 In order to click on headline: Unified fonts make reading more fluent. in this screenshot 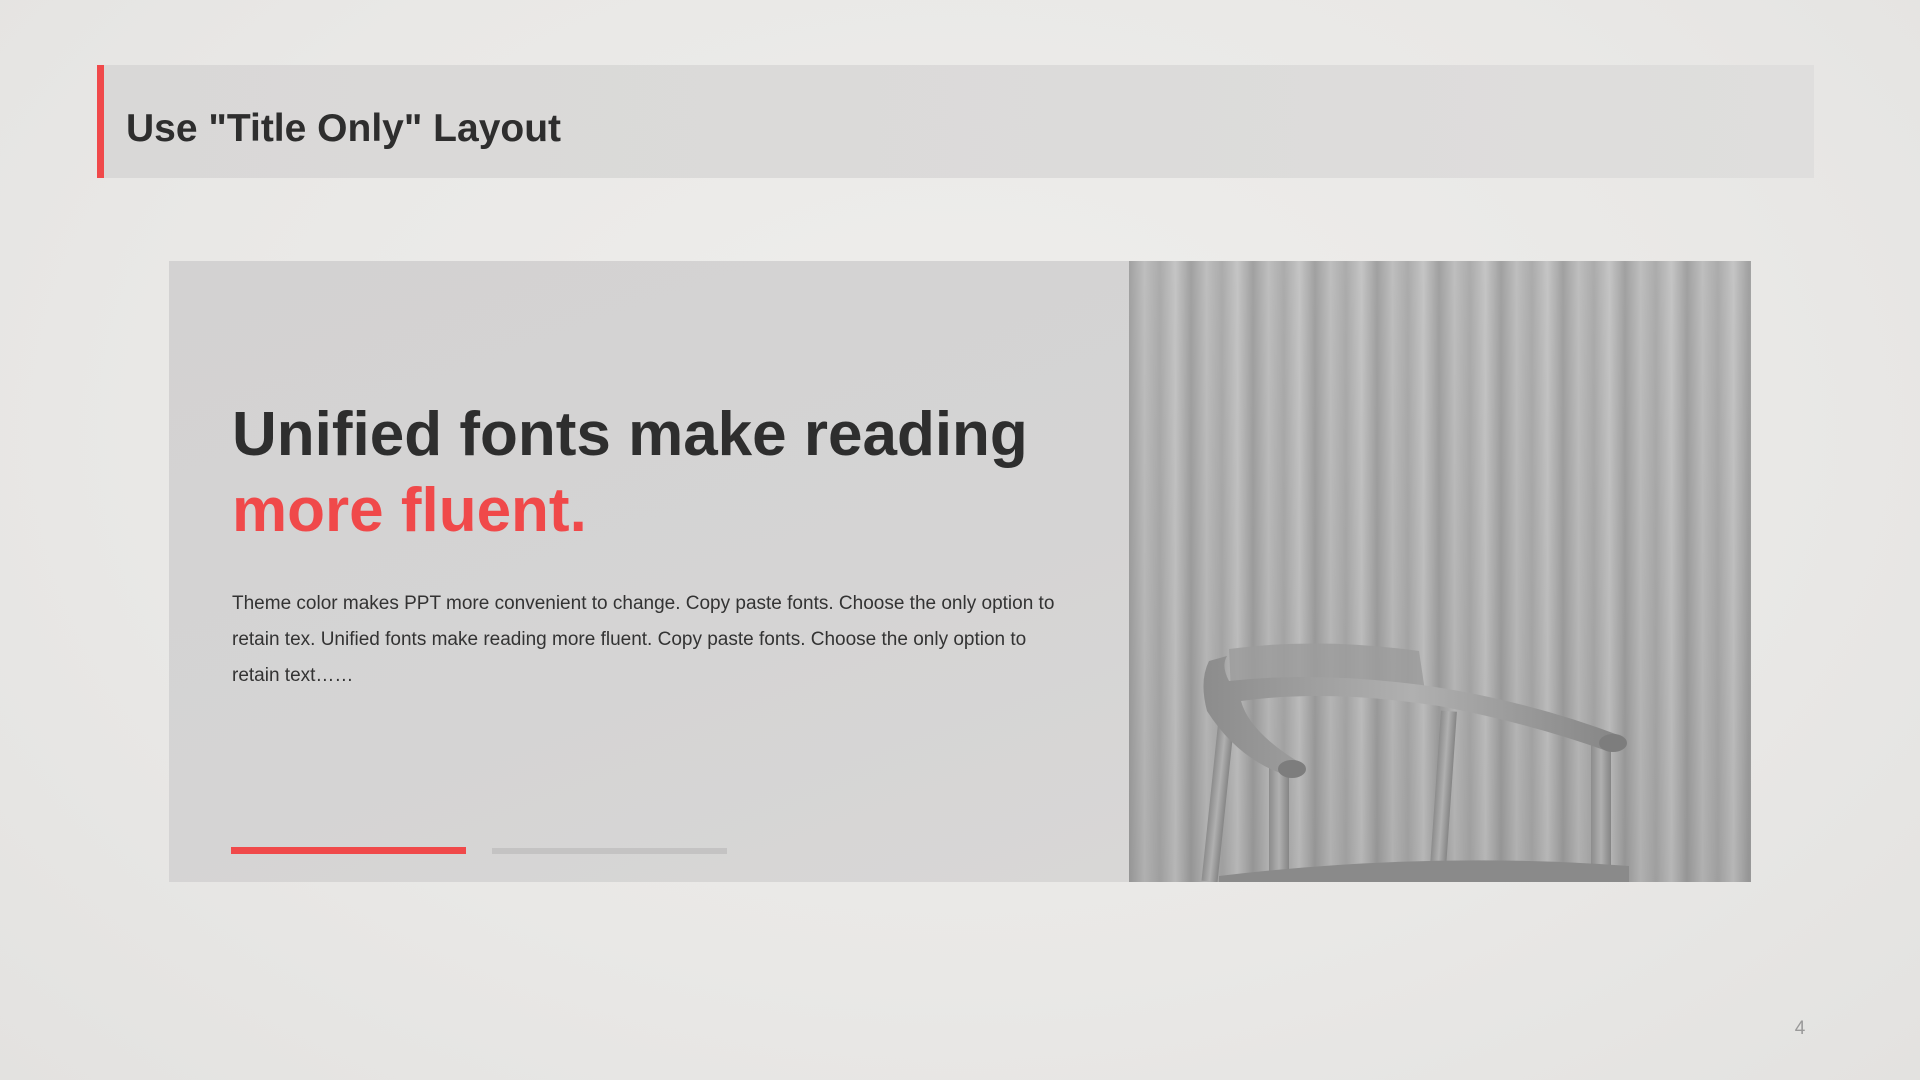, I will do `click(672, 473)`.